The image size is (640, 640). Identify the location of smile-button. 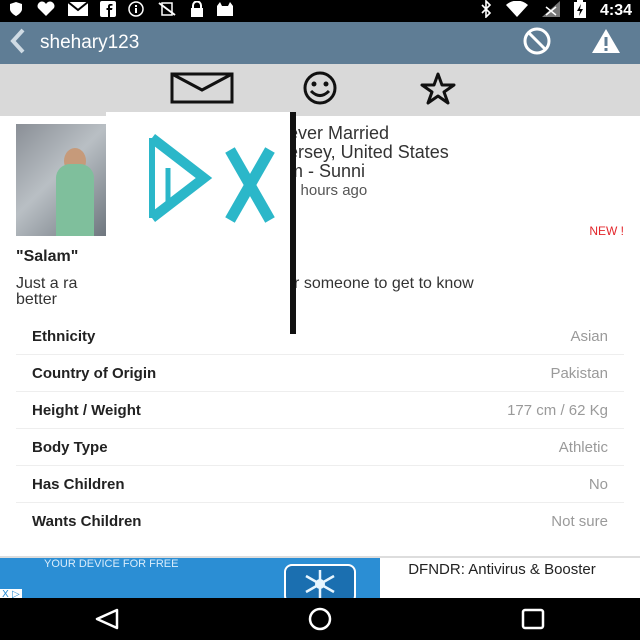
(320, 90).